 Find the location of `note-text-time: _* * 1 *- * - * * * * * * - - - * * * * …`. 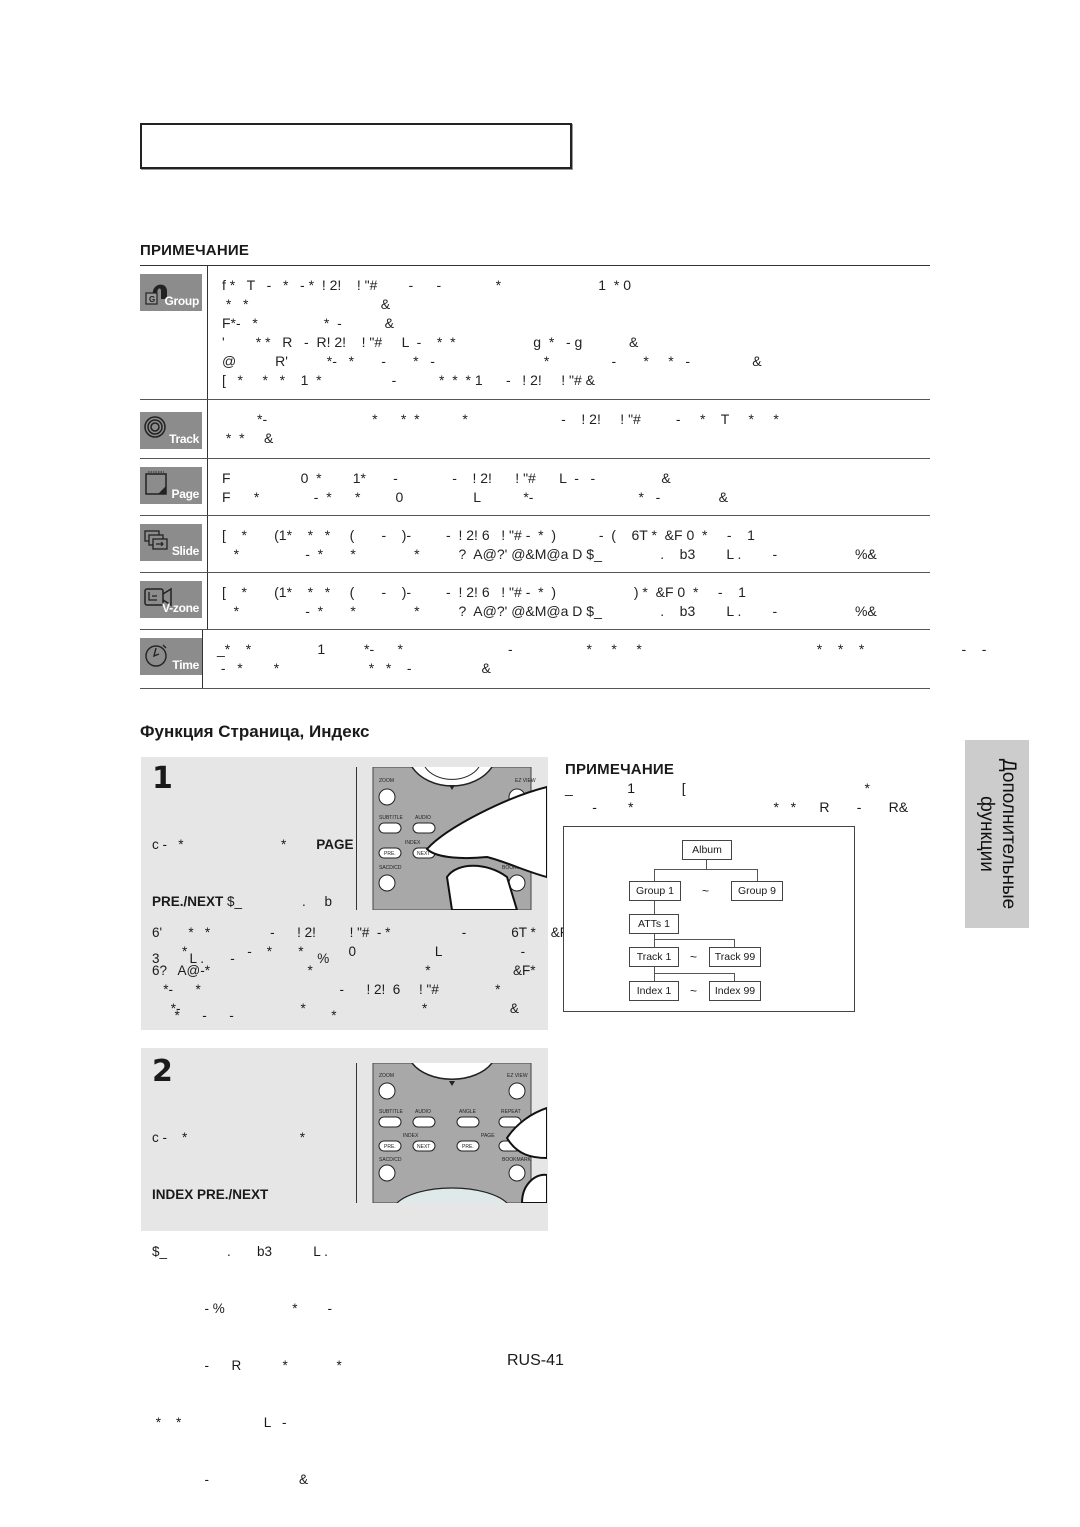

note-text-time: _* * 1 *- * - * * * * * * - - - * * * * … is located at coordinates (602, 658).